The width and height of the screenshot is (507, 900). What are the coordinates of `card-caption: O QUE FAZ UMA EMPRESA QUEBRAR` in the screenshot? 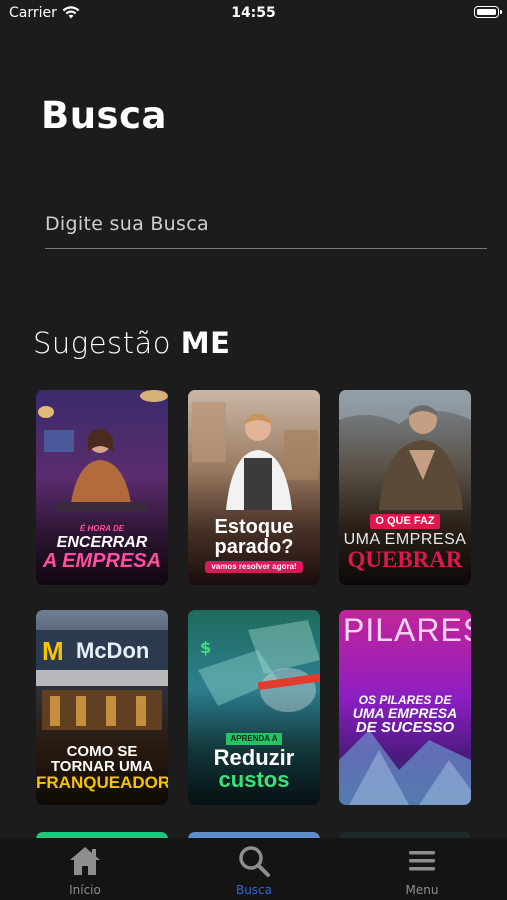 It's located at (405, 541).